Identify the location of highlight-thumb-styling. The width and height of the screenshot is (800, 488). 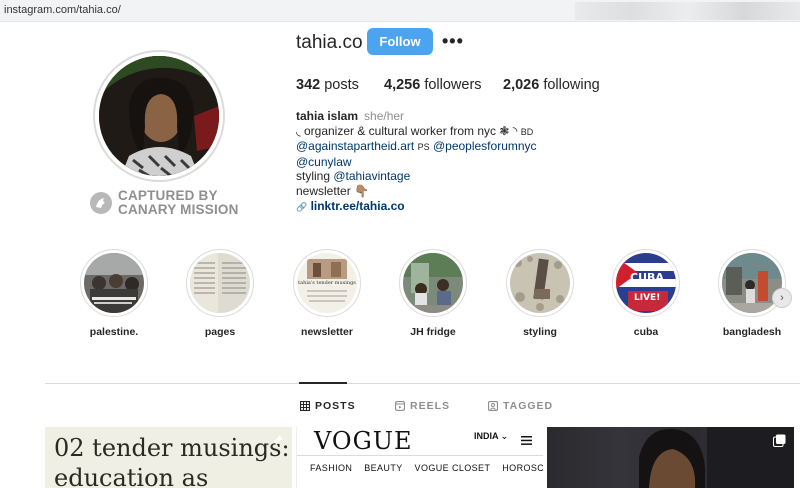
(540, 283).